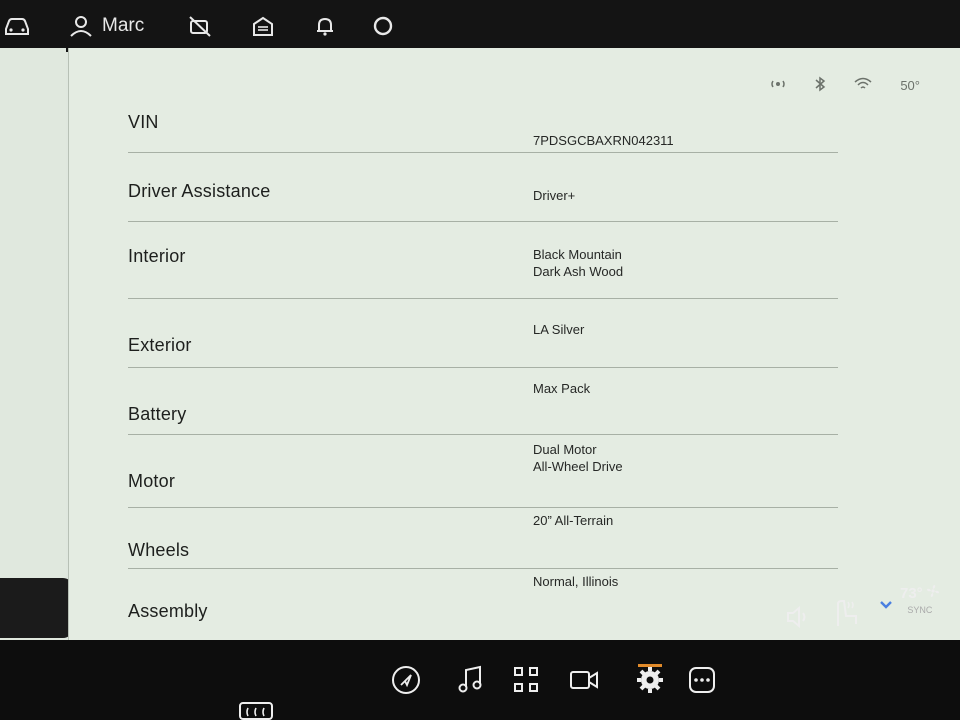 This screenshot has height=720, width=960. Describe the element at coordinates (157, 414) in the screenshot. I see `row-label: Battery` at that location.